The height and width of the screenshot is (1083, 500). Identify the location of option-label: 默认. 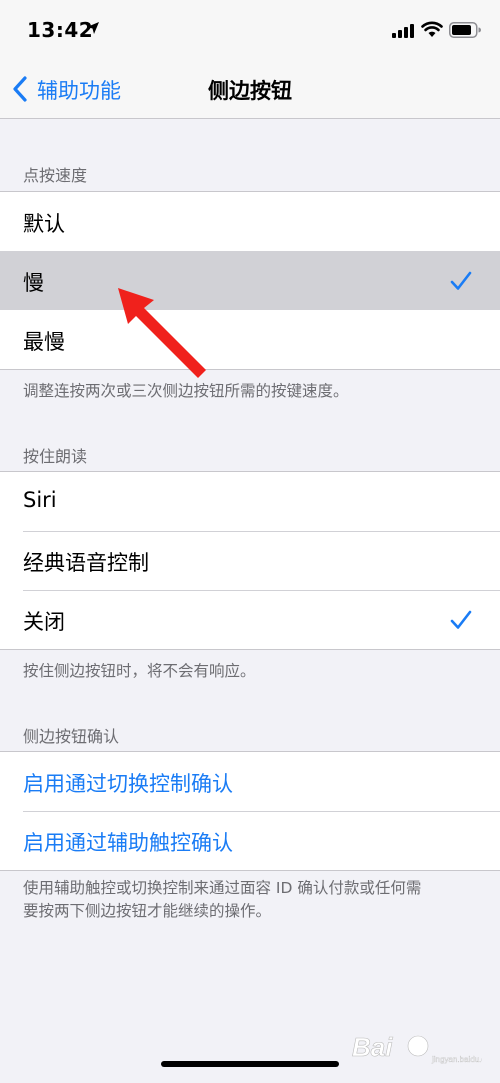
(44, 224).